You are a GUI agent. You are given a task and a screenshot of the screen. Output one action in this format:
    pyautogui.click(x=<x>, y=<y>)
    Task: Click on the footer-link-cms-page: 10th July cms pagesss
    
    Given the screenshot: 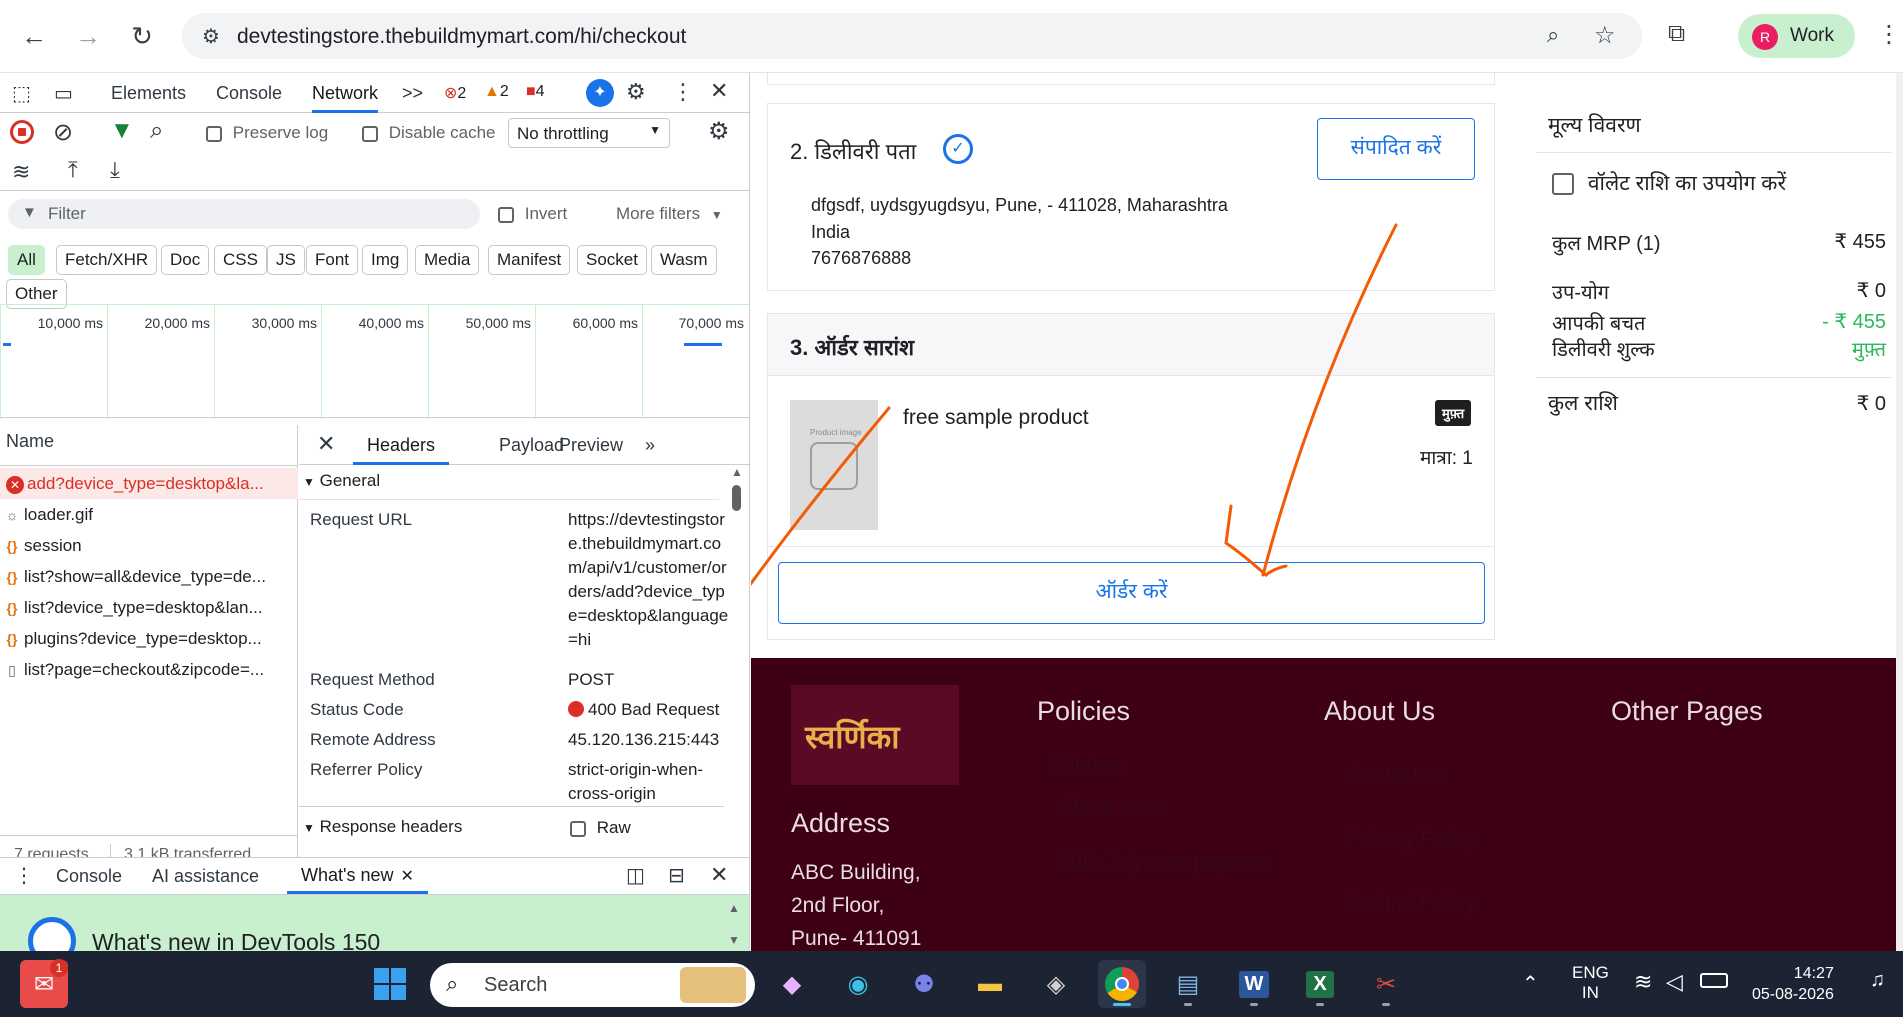 What is the action you would take?
    pyautogui.click(x=1165, y=862)
    